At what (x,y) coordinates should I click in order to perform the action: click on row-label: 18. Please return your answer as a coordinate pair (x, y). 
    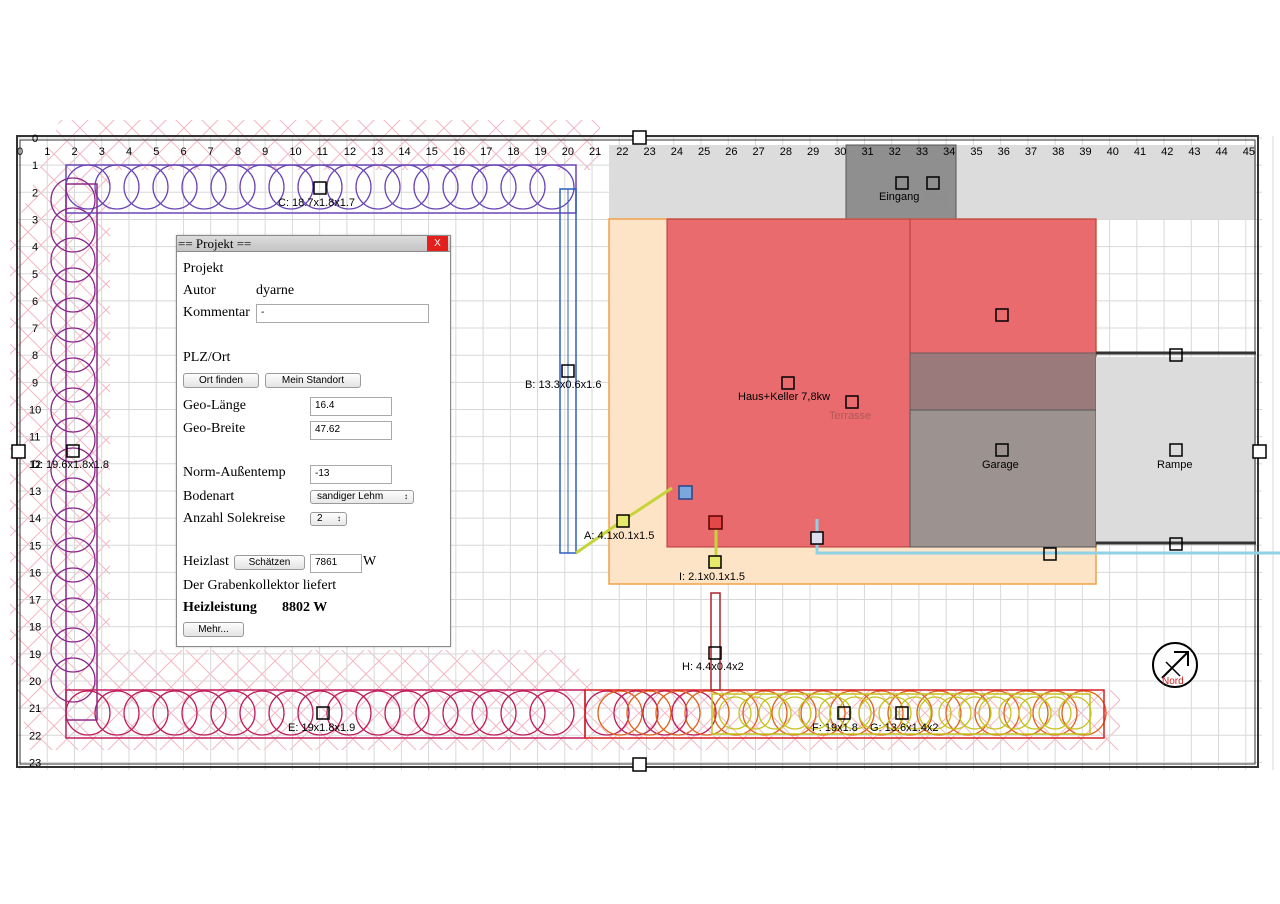
    Looking at the image, I should click on (35, 628).